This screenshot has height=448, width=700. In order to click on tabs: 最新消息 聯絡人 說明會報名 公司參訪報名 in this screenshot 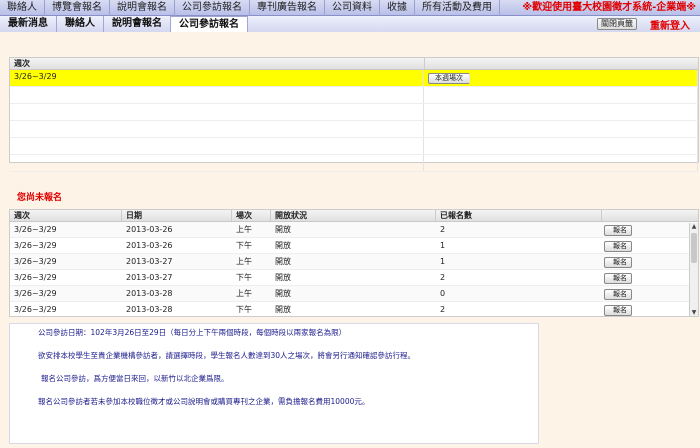, I will do `click(124, 24)`.